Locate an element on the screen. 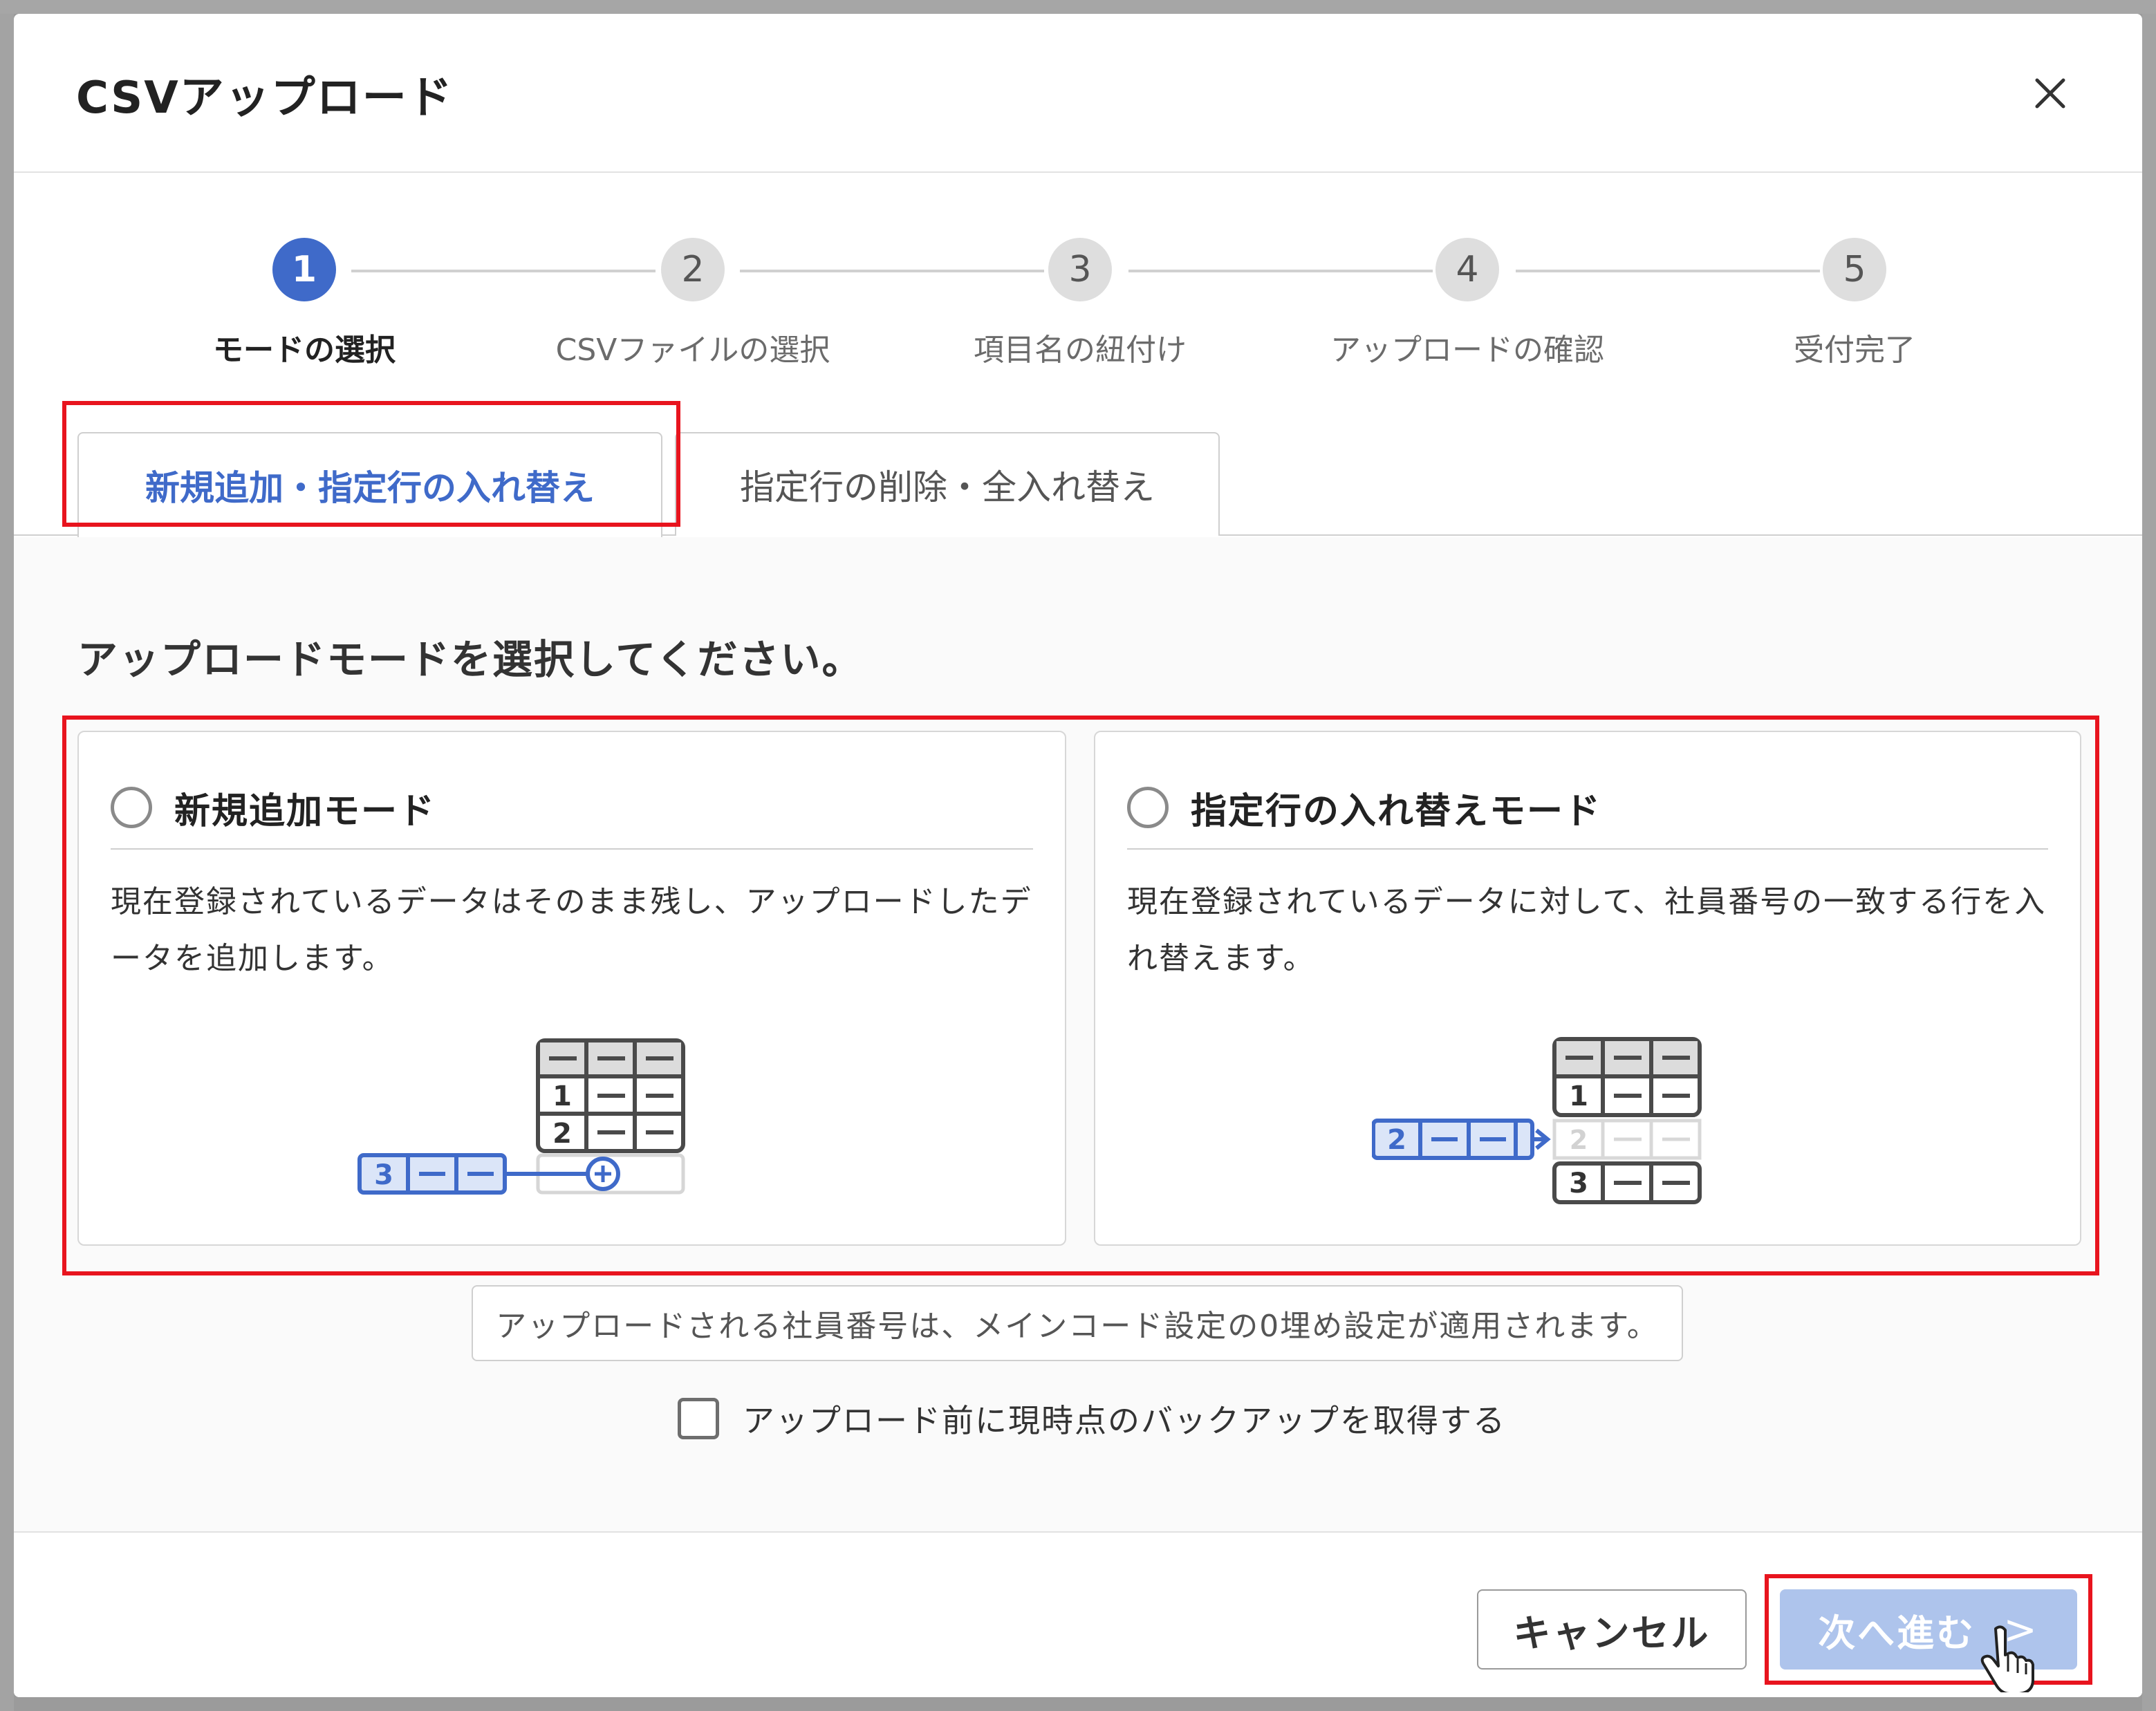 The width and height of the screenshot is (2156, 1711). background-app-right is located at coordinates (2149, 862).